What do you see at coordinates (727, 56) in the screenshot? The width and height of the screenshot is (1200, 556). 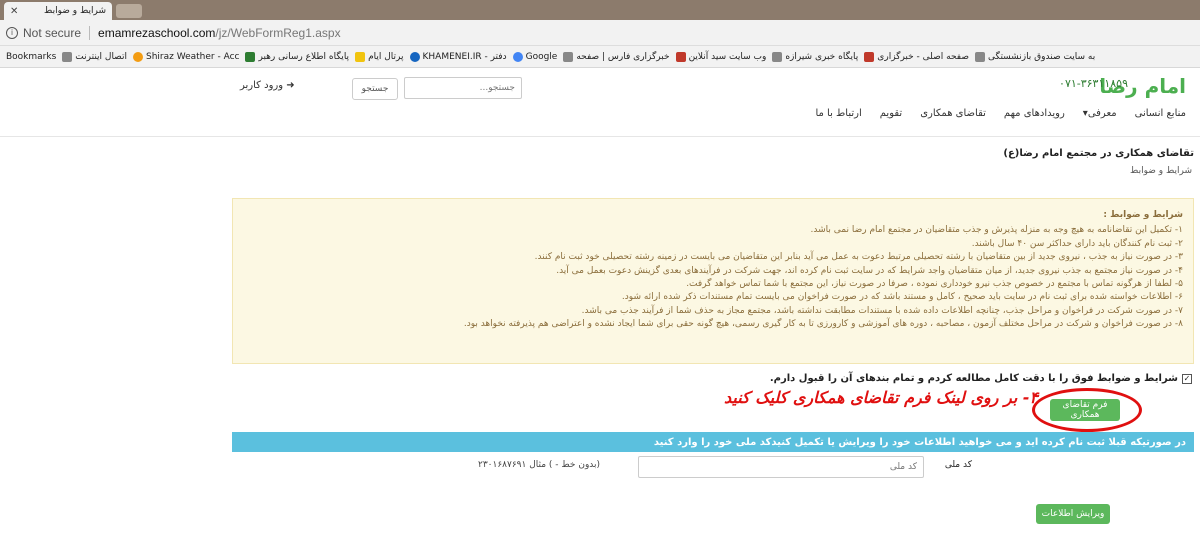 I see `bookmark-label: وب سایت سید آنلاین` at bounding box center [727, 56].